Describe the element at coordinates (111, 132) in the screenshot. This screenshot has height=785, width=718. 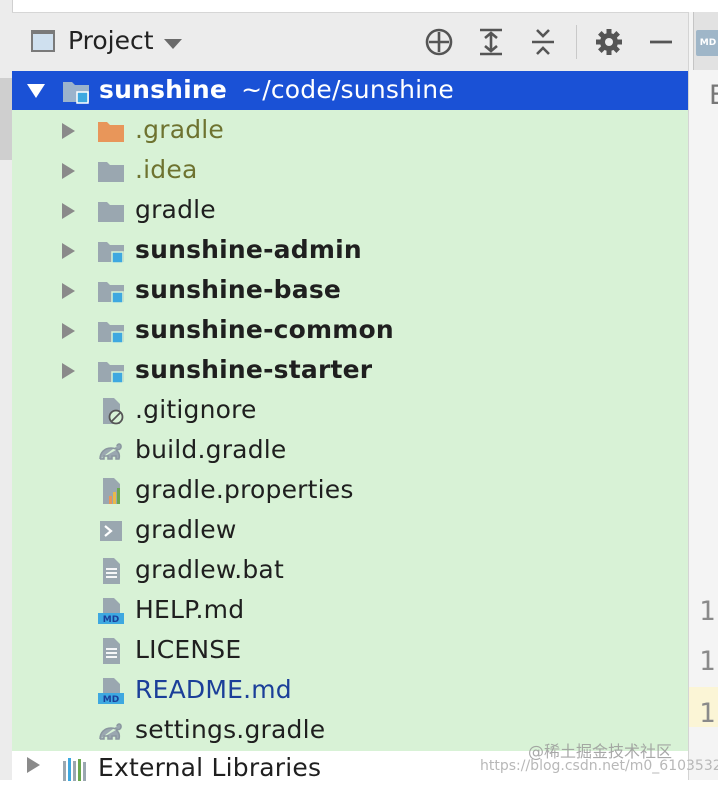
I see `folder-orange-icon` at that location.